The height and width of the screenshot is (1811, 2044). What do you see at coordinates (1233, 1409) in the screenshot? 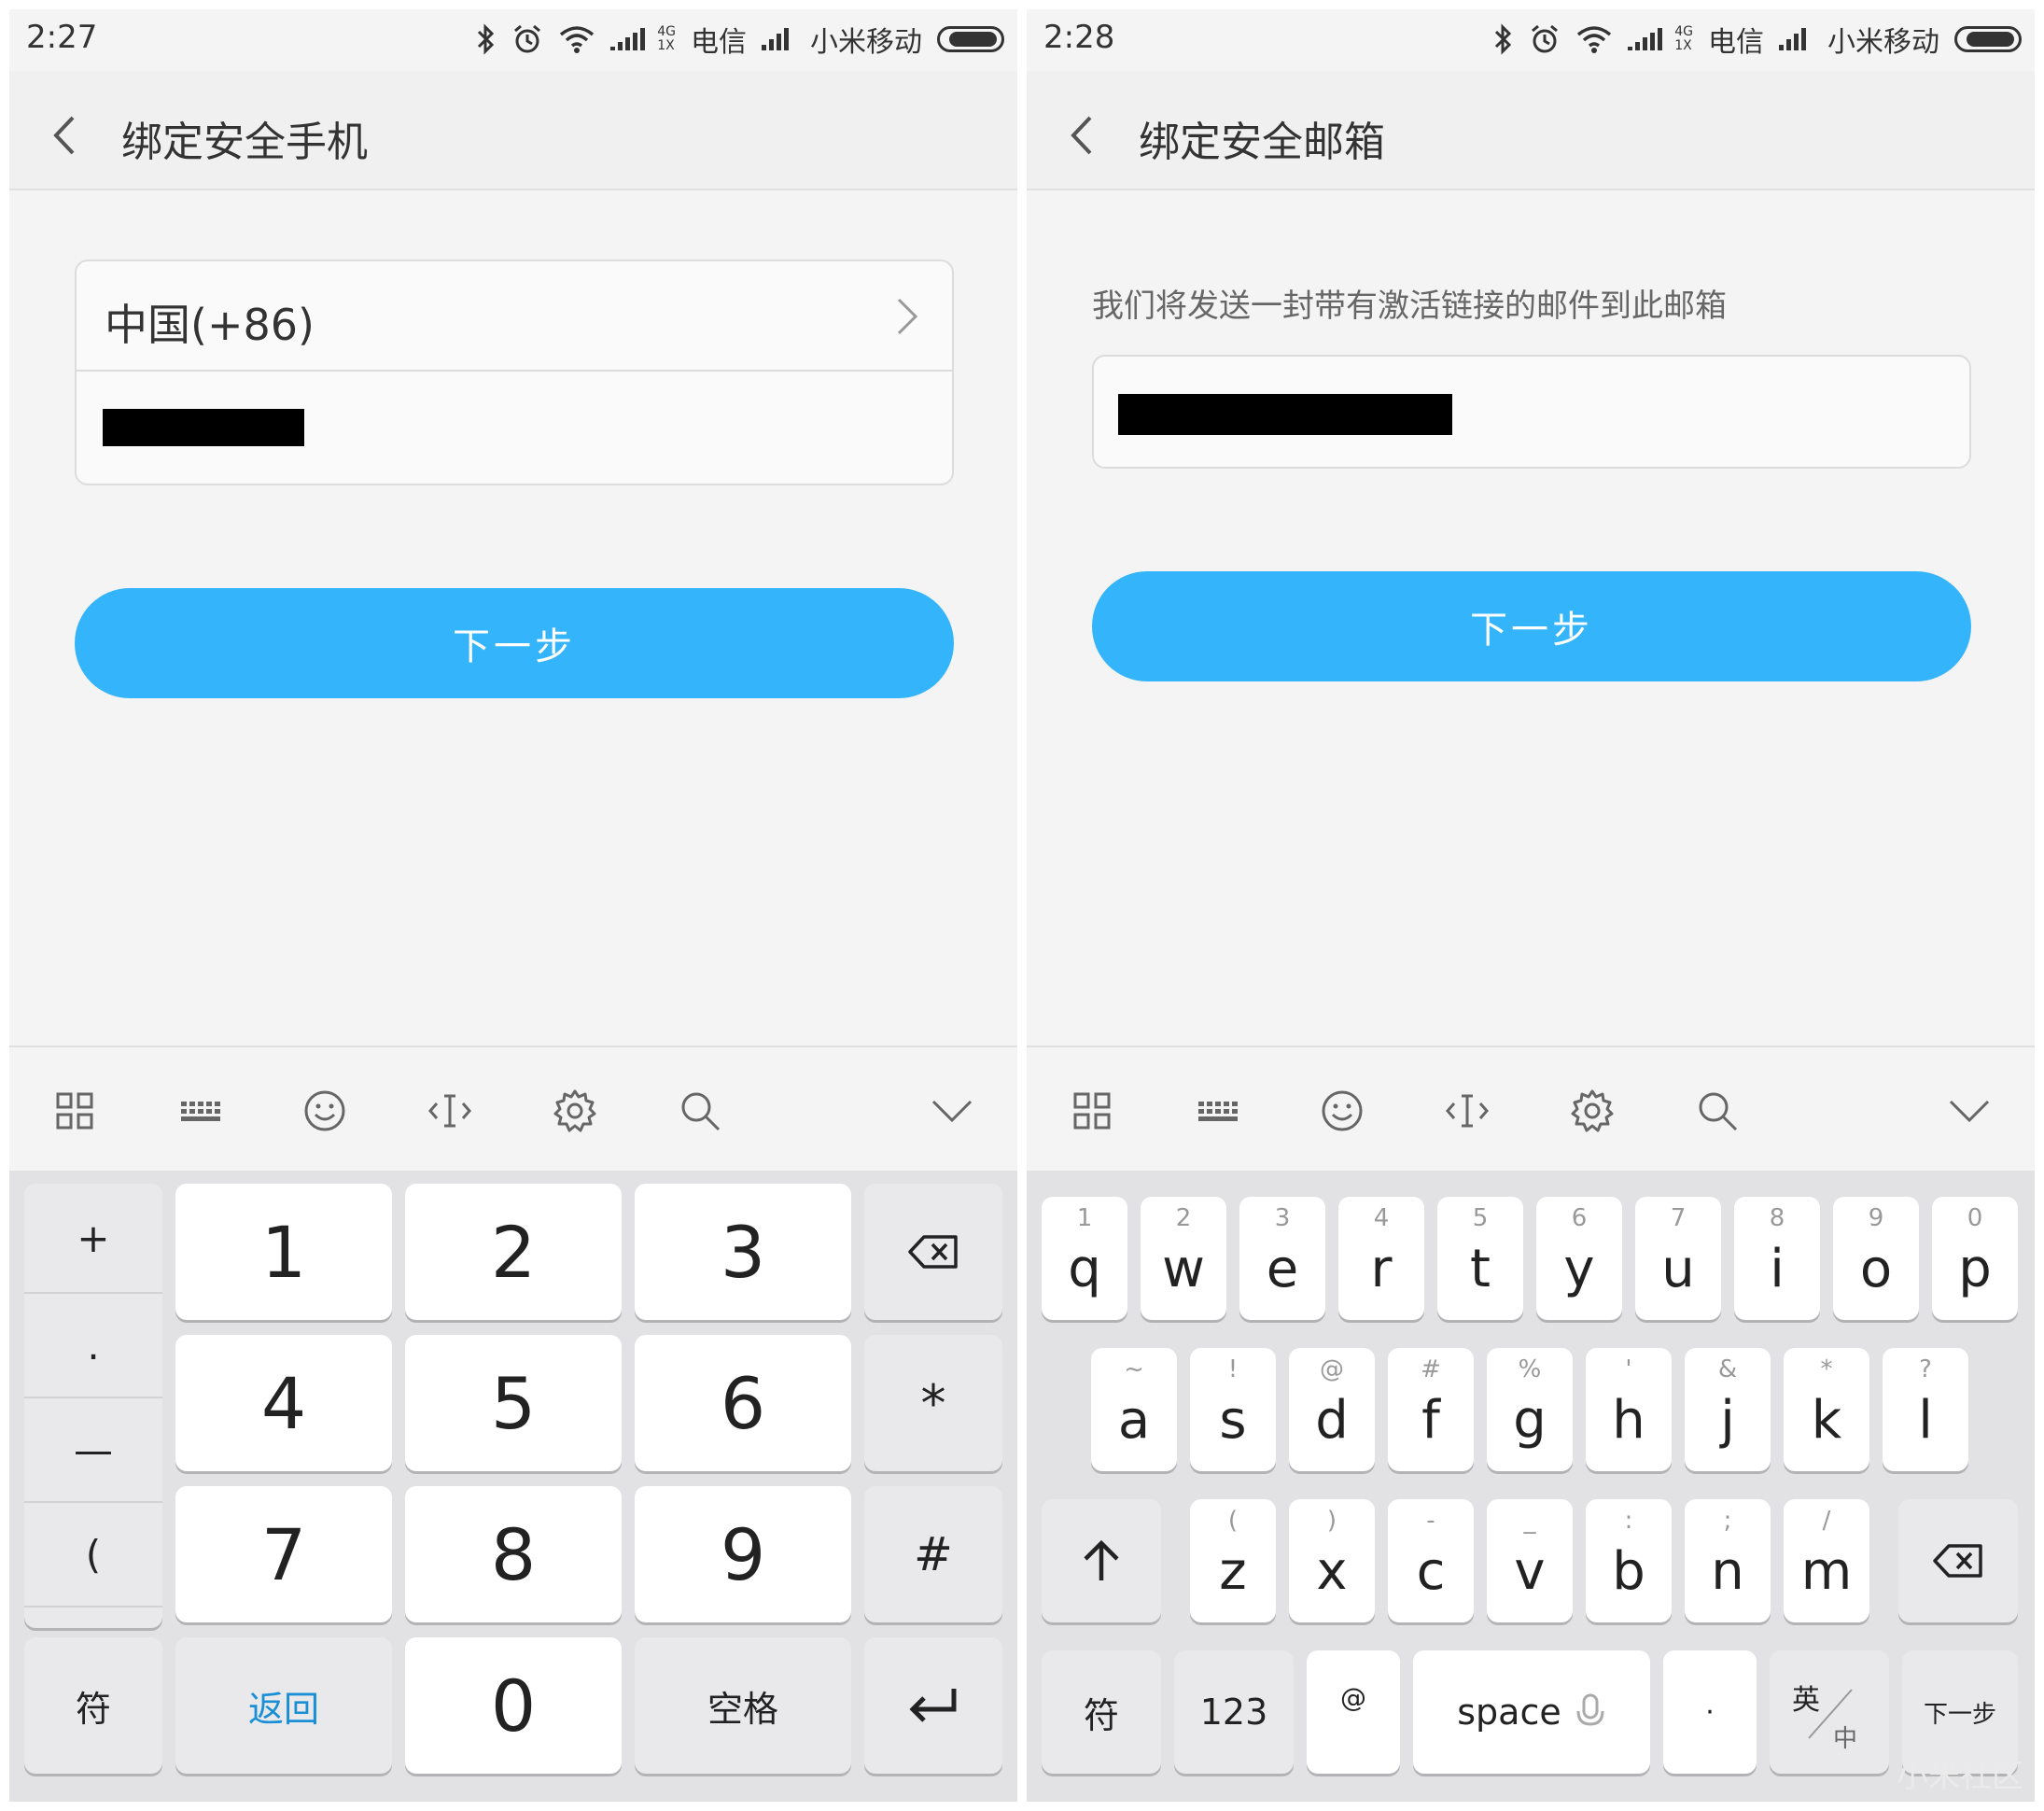
I see `letter-key: ! s` at bounding box center [1233, 1409].